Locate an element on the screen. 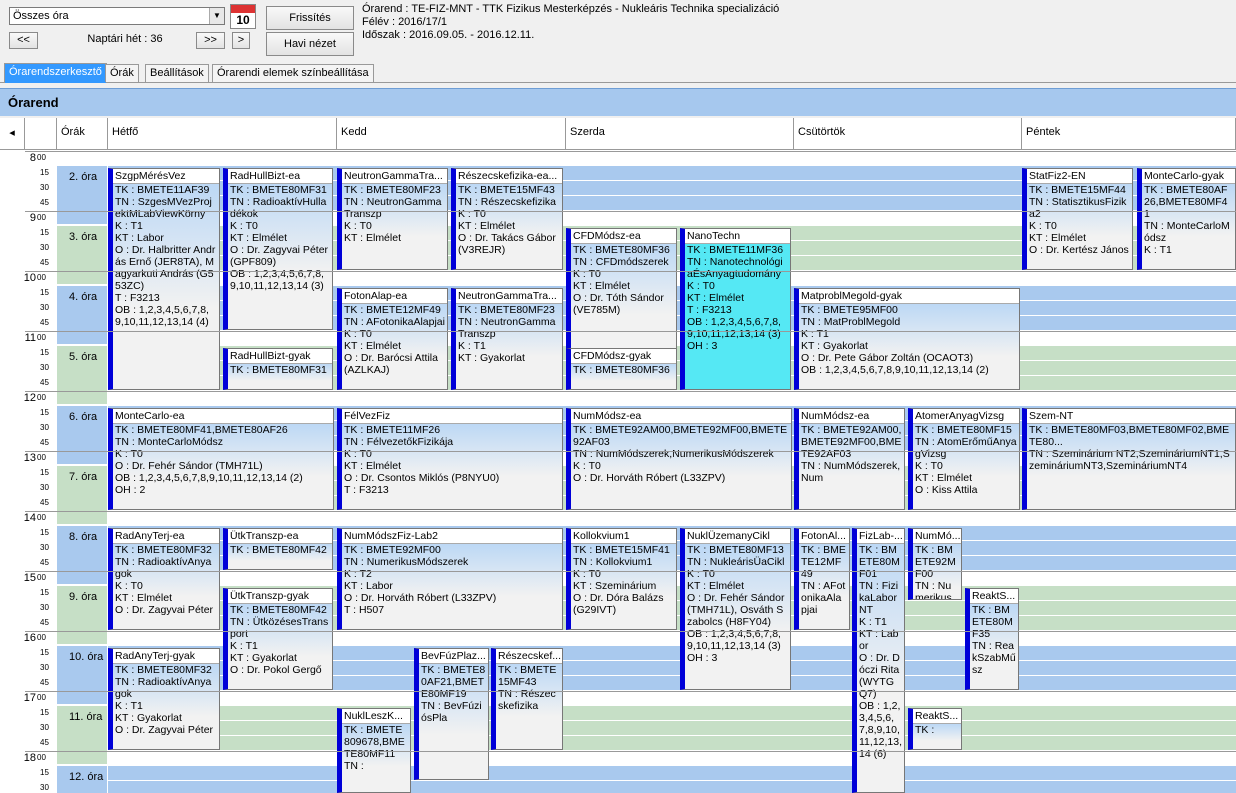  tab-orarendszerkeszto: Órarendszerkesztő is located at coordinates (55, 73).